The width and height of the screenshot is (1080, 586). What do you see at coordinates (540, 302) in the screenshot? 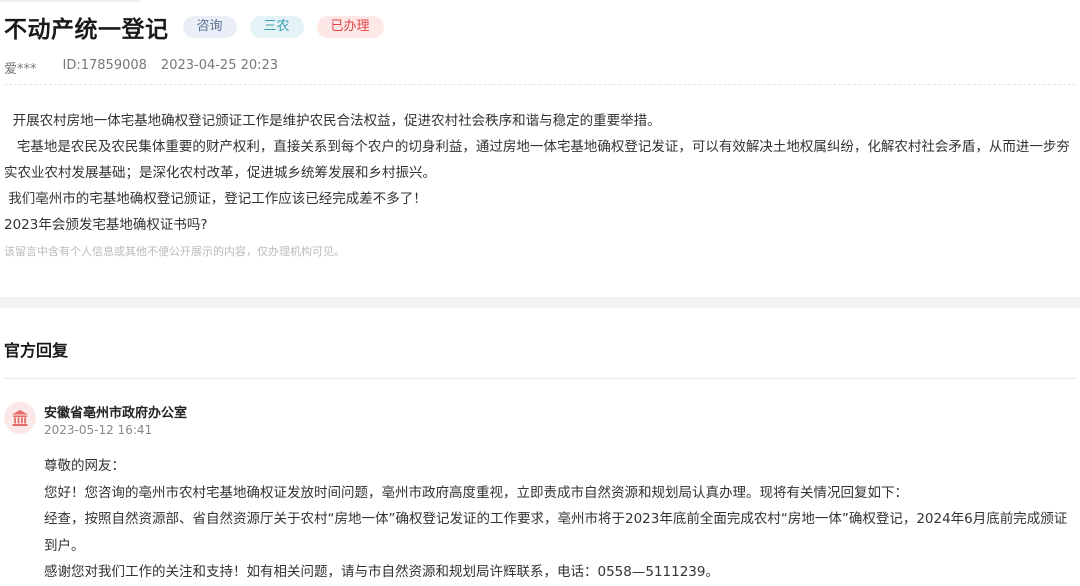
I see `section-separator` at bounding box center [540, 302].